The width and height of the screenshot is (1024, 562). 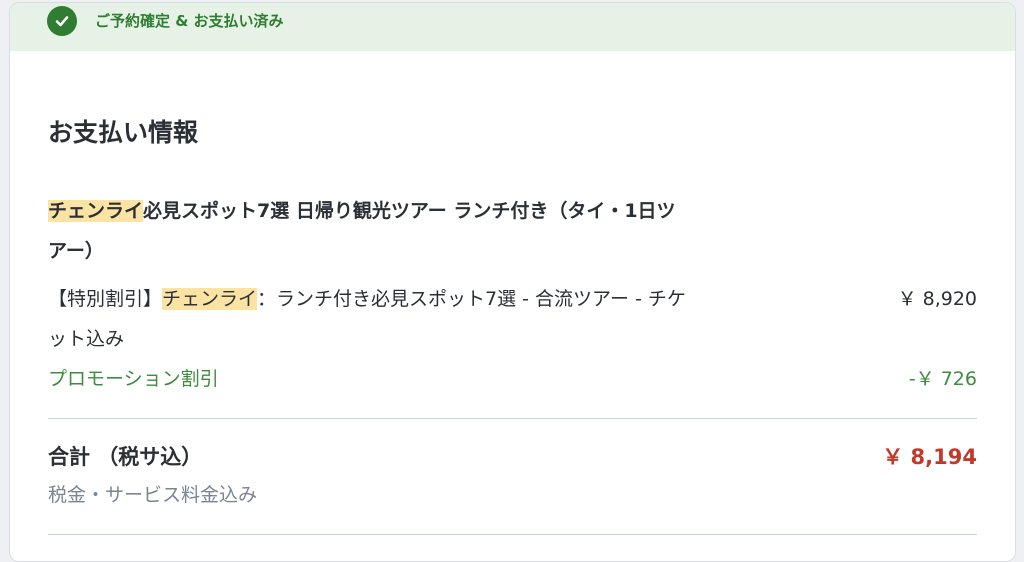 I want to click on tax-note: 税金・サービス料金込み, so click(x=153, y=495).